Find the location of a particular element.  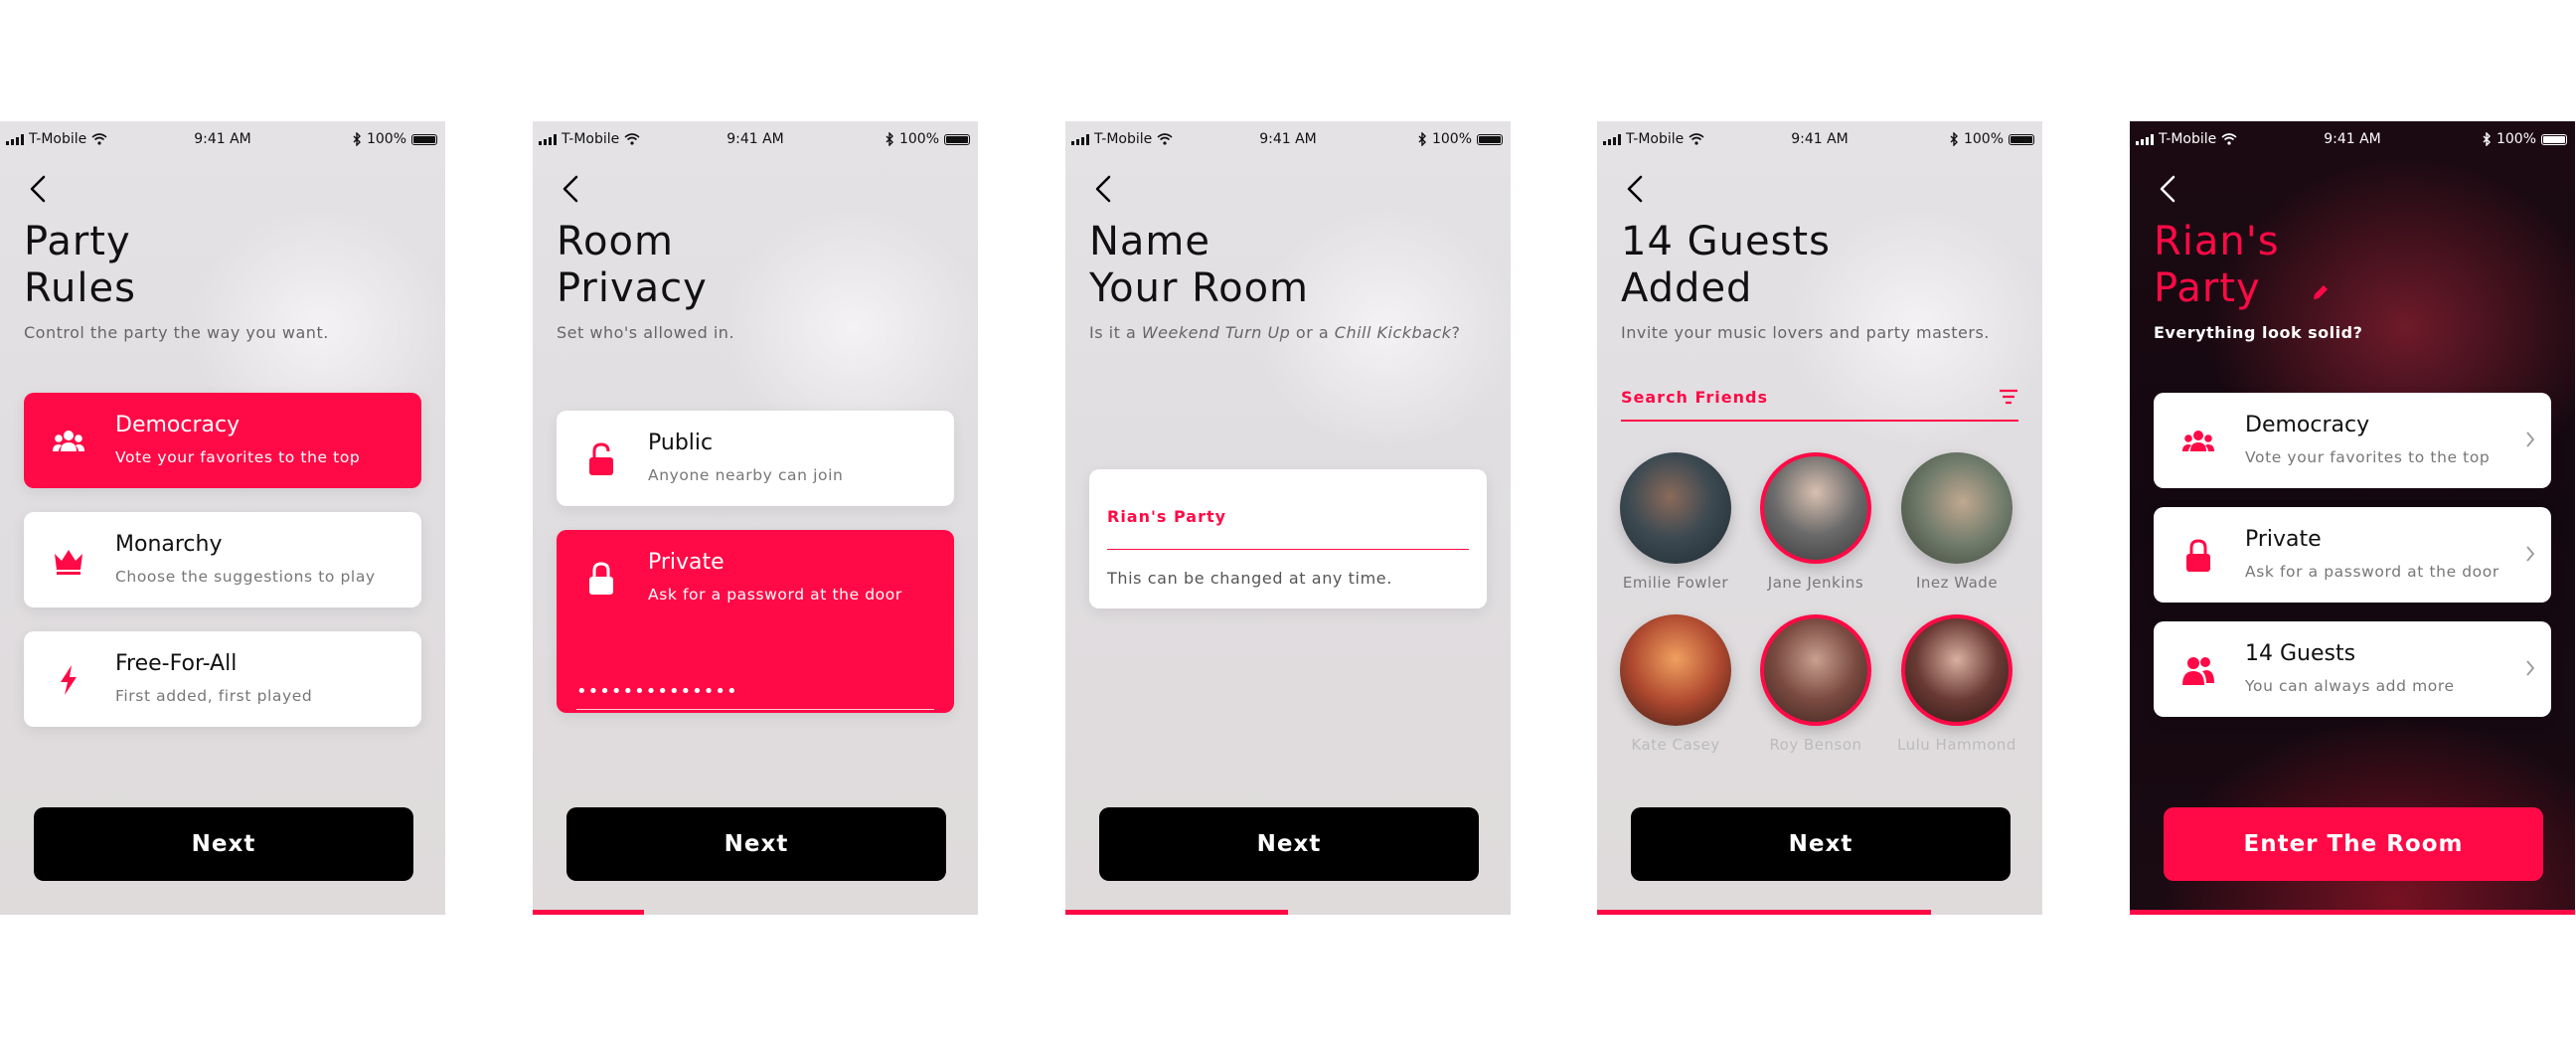

option-label: 14 Guests is located at coordinates (2300, 653).